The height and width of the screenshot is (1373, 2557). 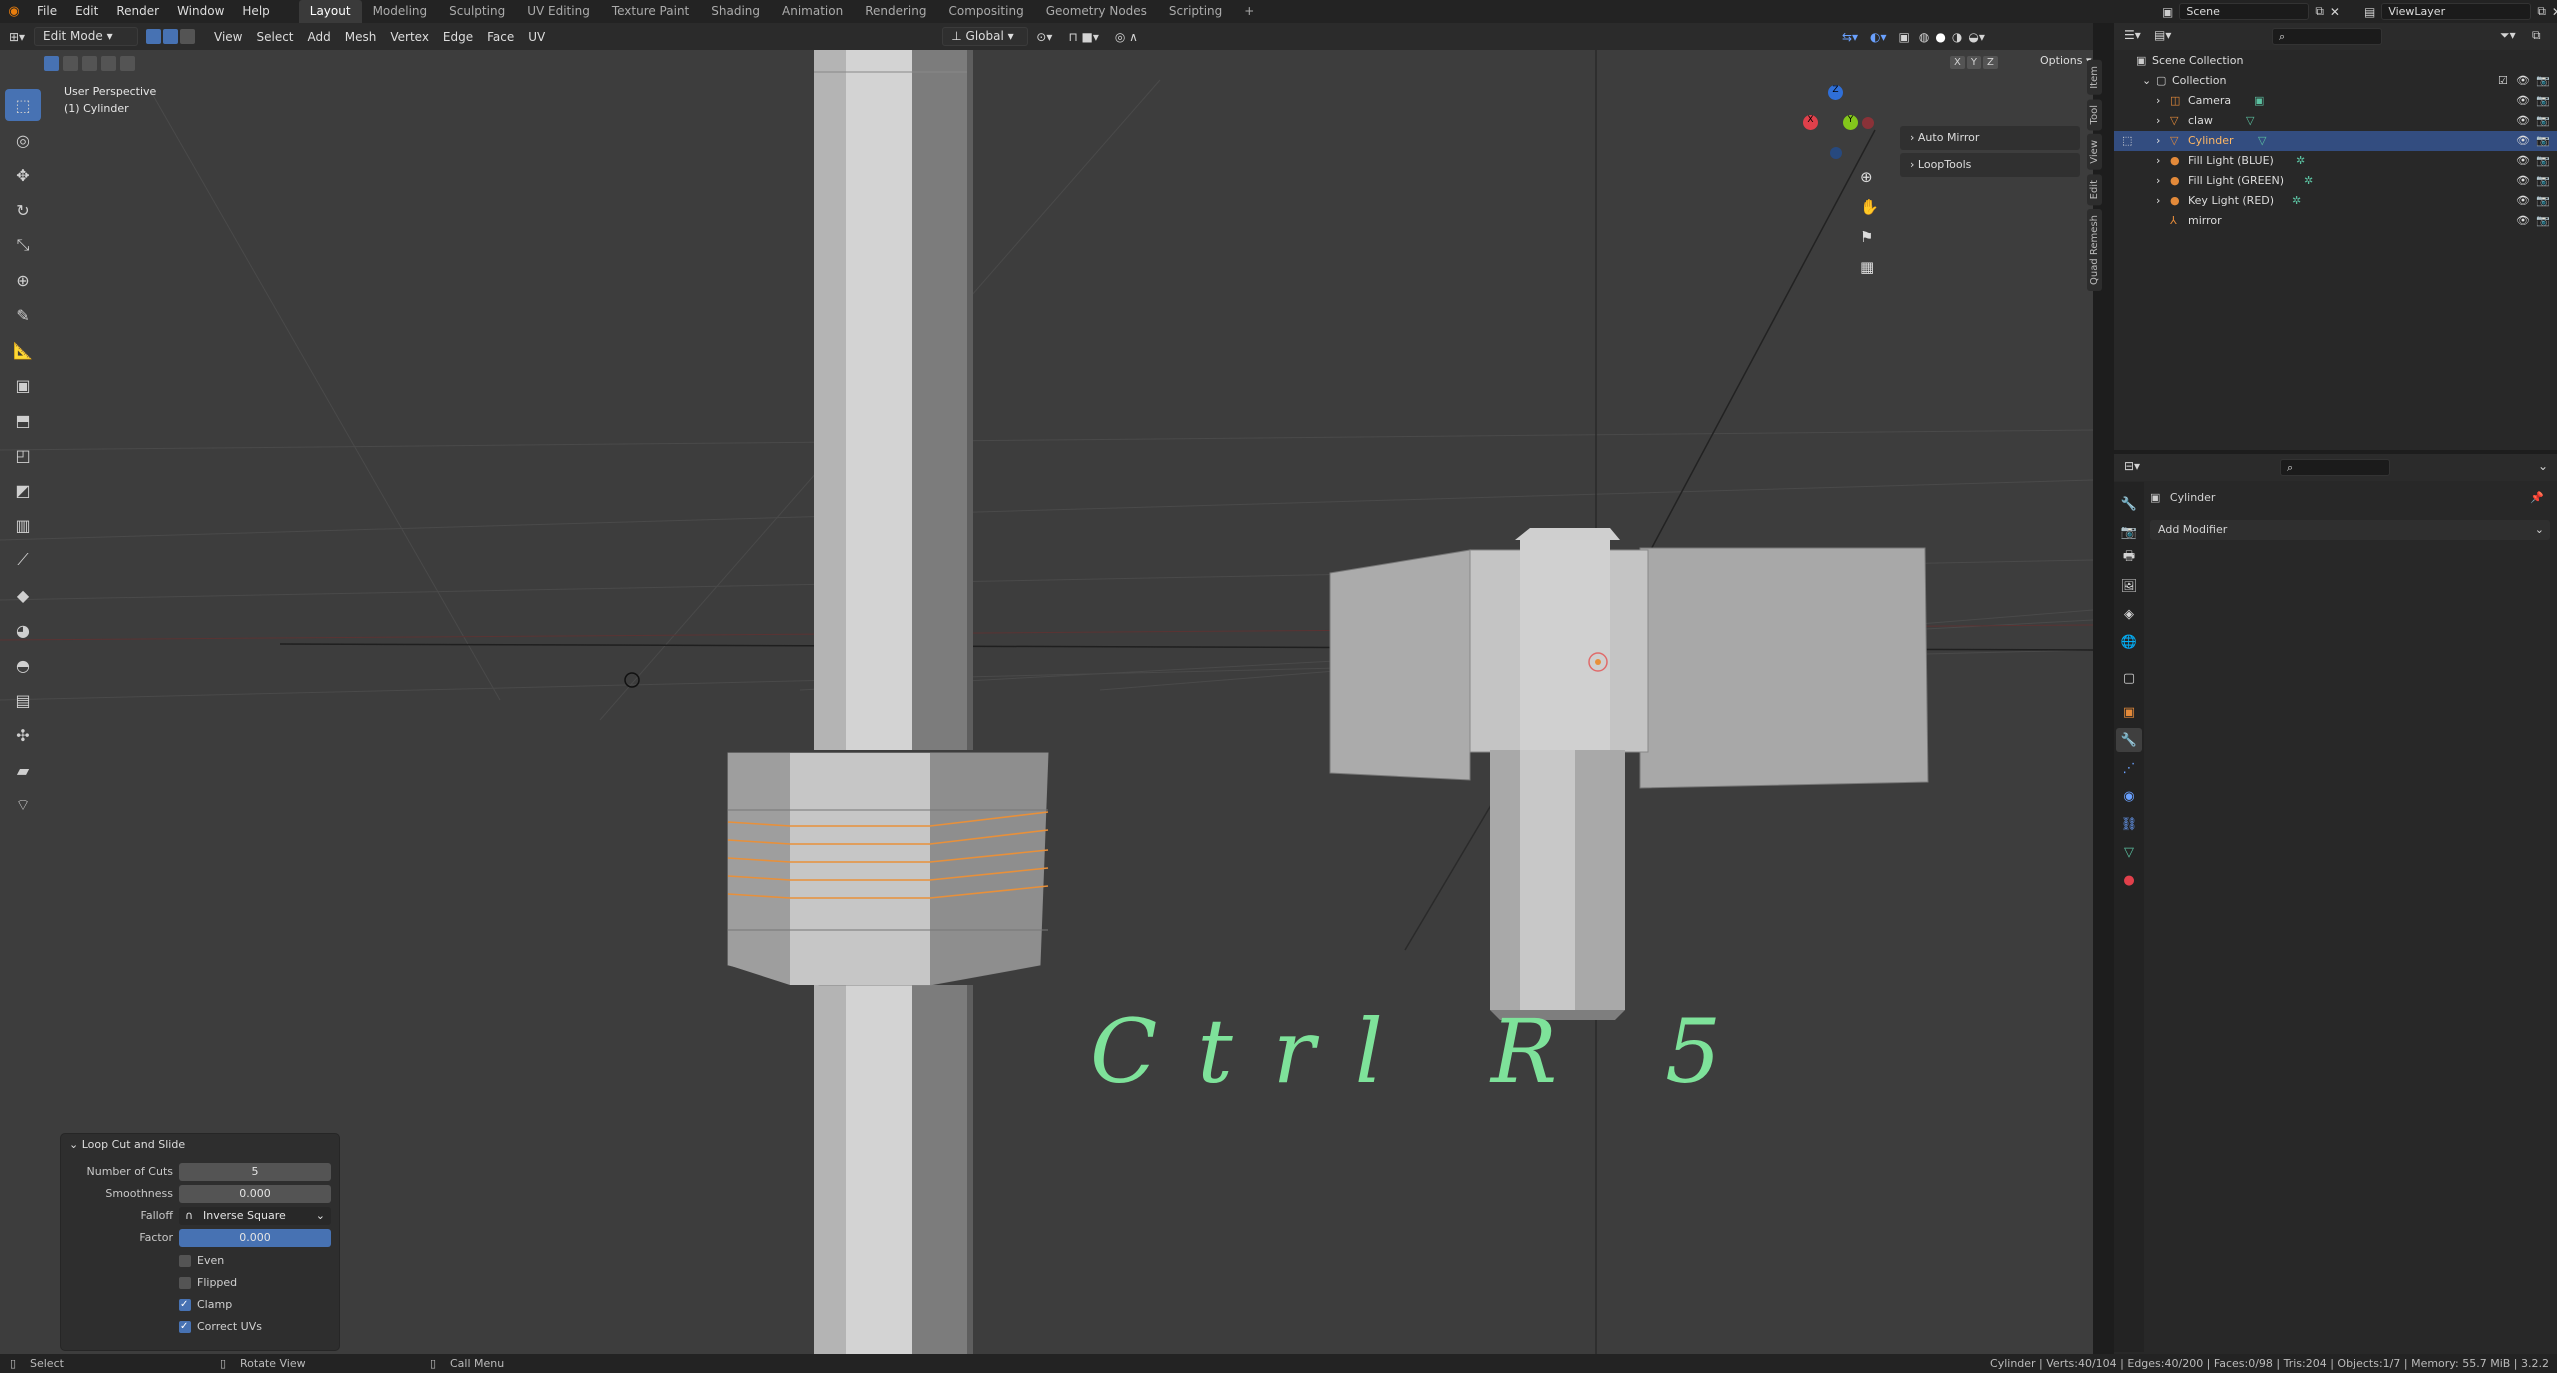 What do you see at coordinates (14, 11) in the screenshot?
I see `blender-logo-icon: ◉` at bounding box center [14, 11].